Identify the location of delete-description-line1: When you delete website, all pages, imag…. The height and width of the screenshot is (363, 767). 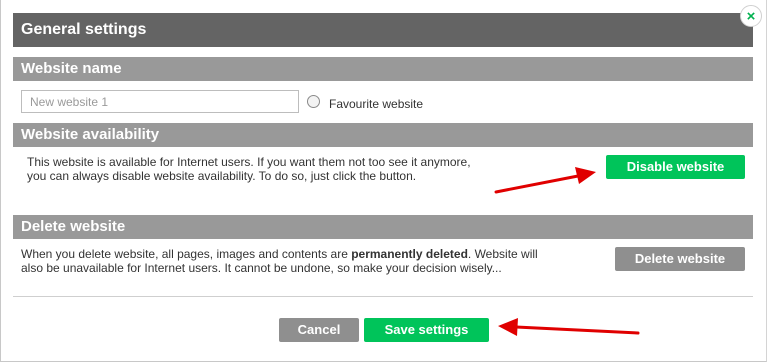
(279, 254).